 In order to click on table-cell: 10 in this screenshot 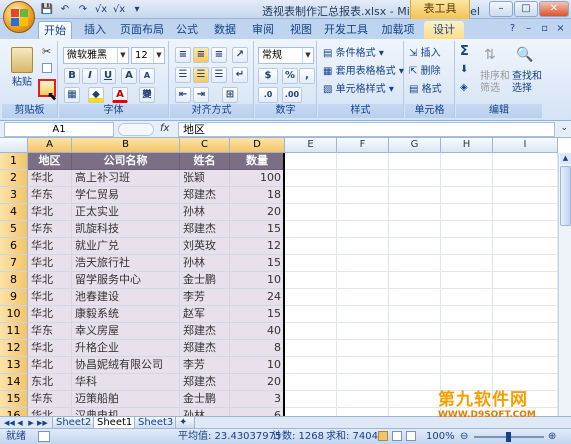, I will do `click(257, 365)`.